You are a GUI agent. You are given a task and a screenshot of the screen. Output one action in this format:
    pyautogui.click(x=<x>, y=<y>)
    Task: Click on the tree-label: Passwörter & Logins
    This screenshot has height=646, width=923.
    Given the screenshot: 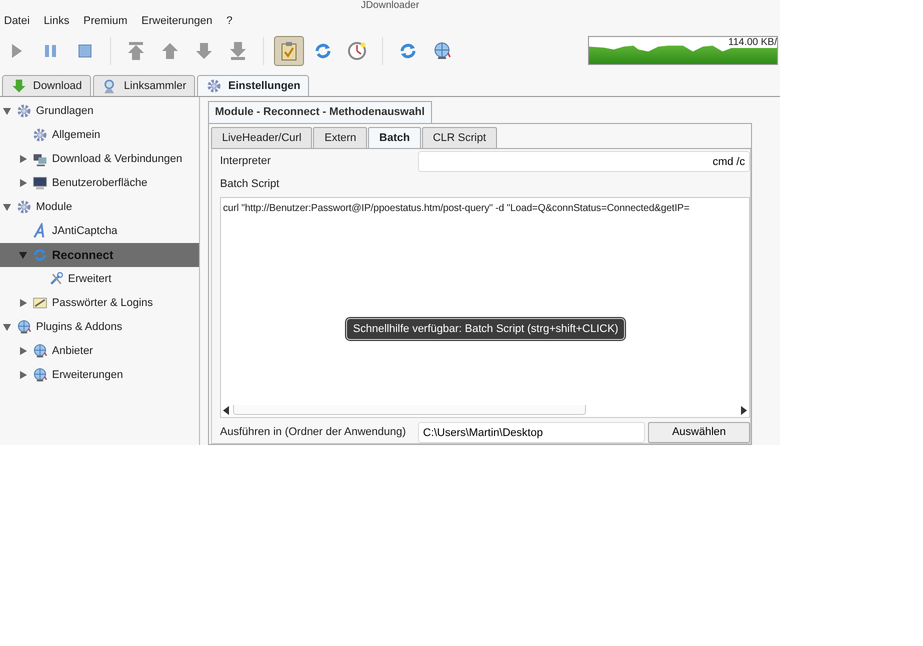 What is the action you would take?
    pyautogui.click(x=102, y=303)
    